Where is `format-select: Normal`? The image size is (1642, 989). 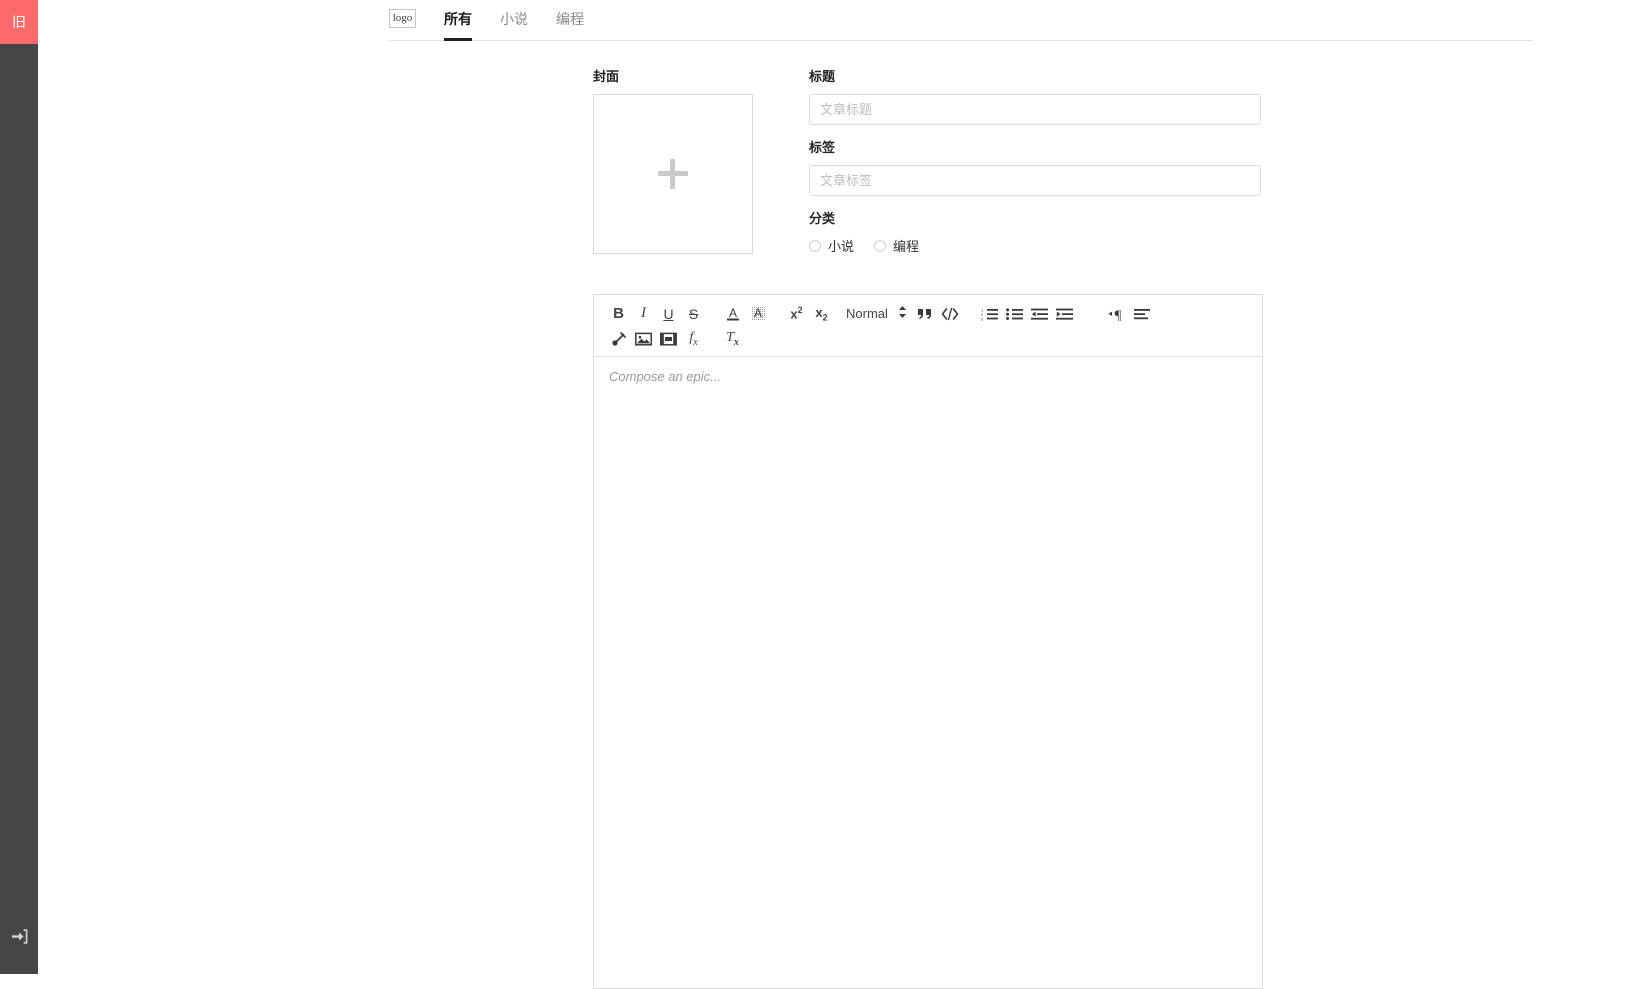
format-select: Normal is located at coordinates (876, 313).